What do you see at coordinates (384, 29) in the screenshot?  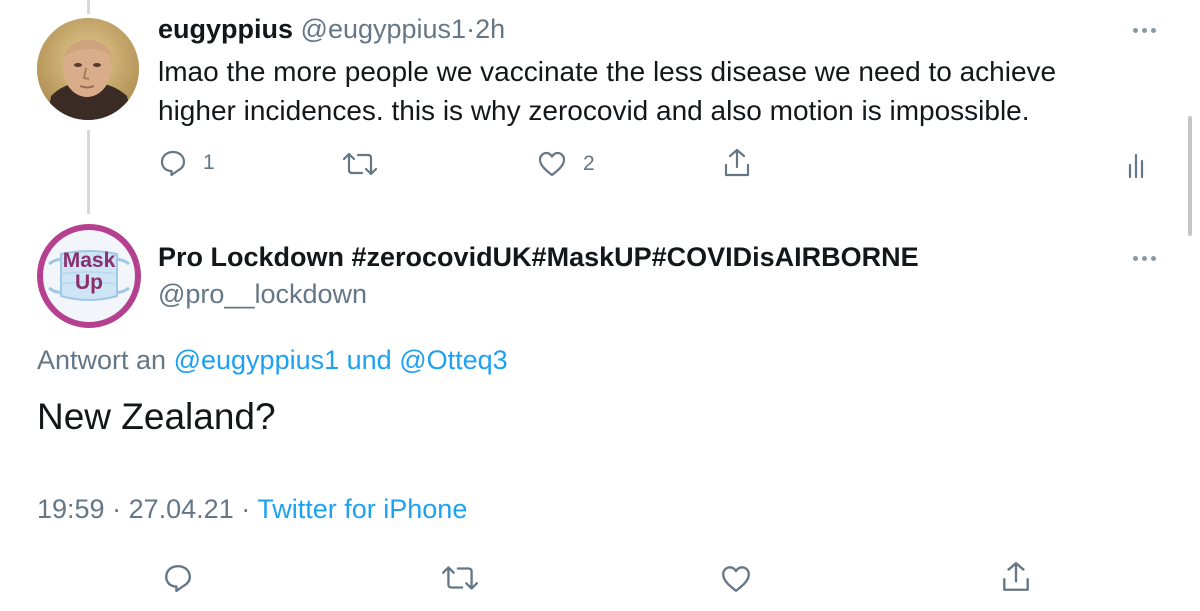 I see `author-handle: @eugyppius1` at bounding box center [384, 29].